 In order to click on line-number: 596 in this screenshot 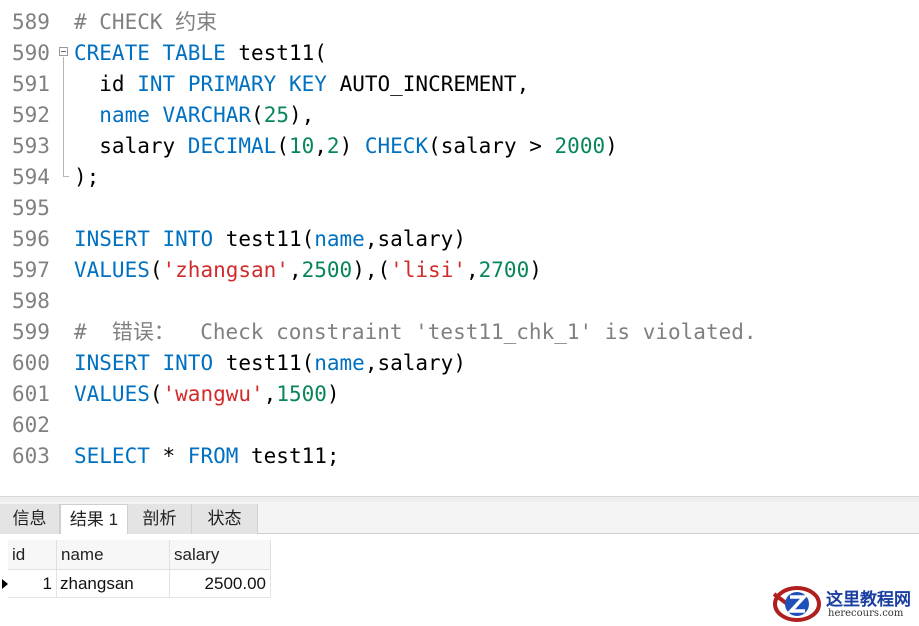, I will do `click(31, 239)`.